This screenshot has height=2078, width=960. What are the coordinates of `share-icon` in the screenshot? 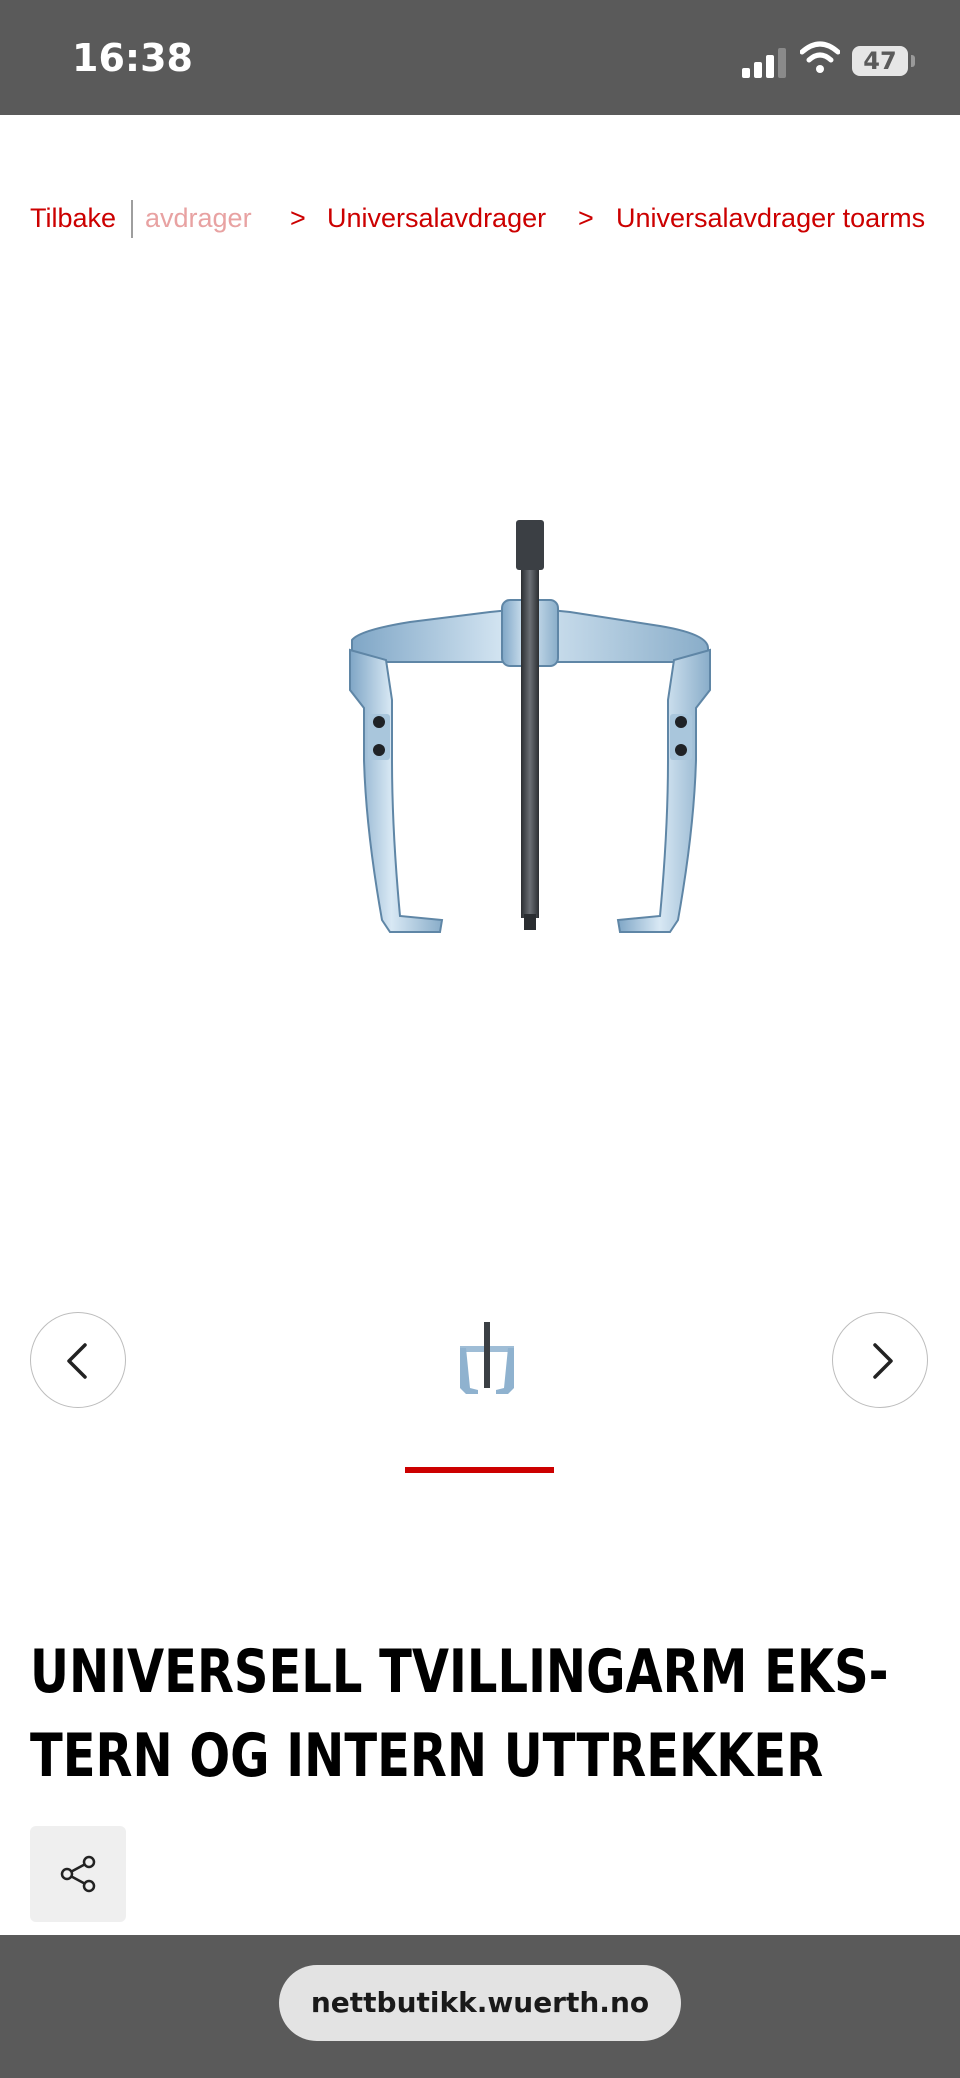 It's located at (78, 1874).